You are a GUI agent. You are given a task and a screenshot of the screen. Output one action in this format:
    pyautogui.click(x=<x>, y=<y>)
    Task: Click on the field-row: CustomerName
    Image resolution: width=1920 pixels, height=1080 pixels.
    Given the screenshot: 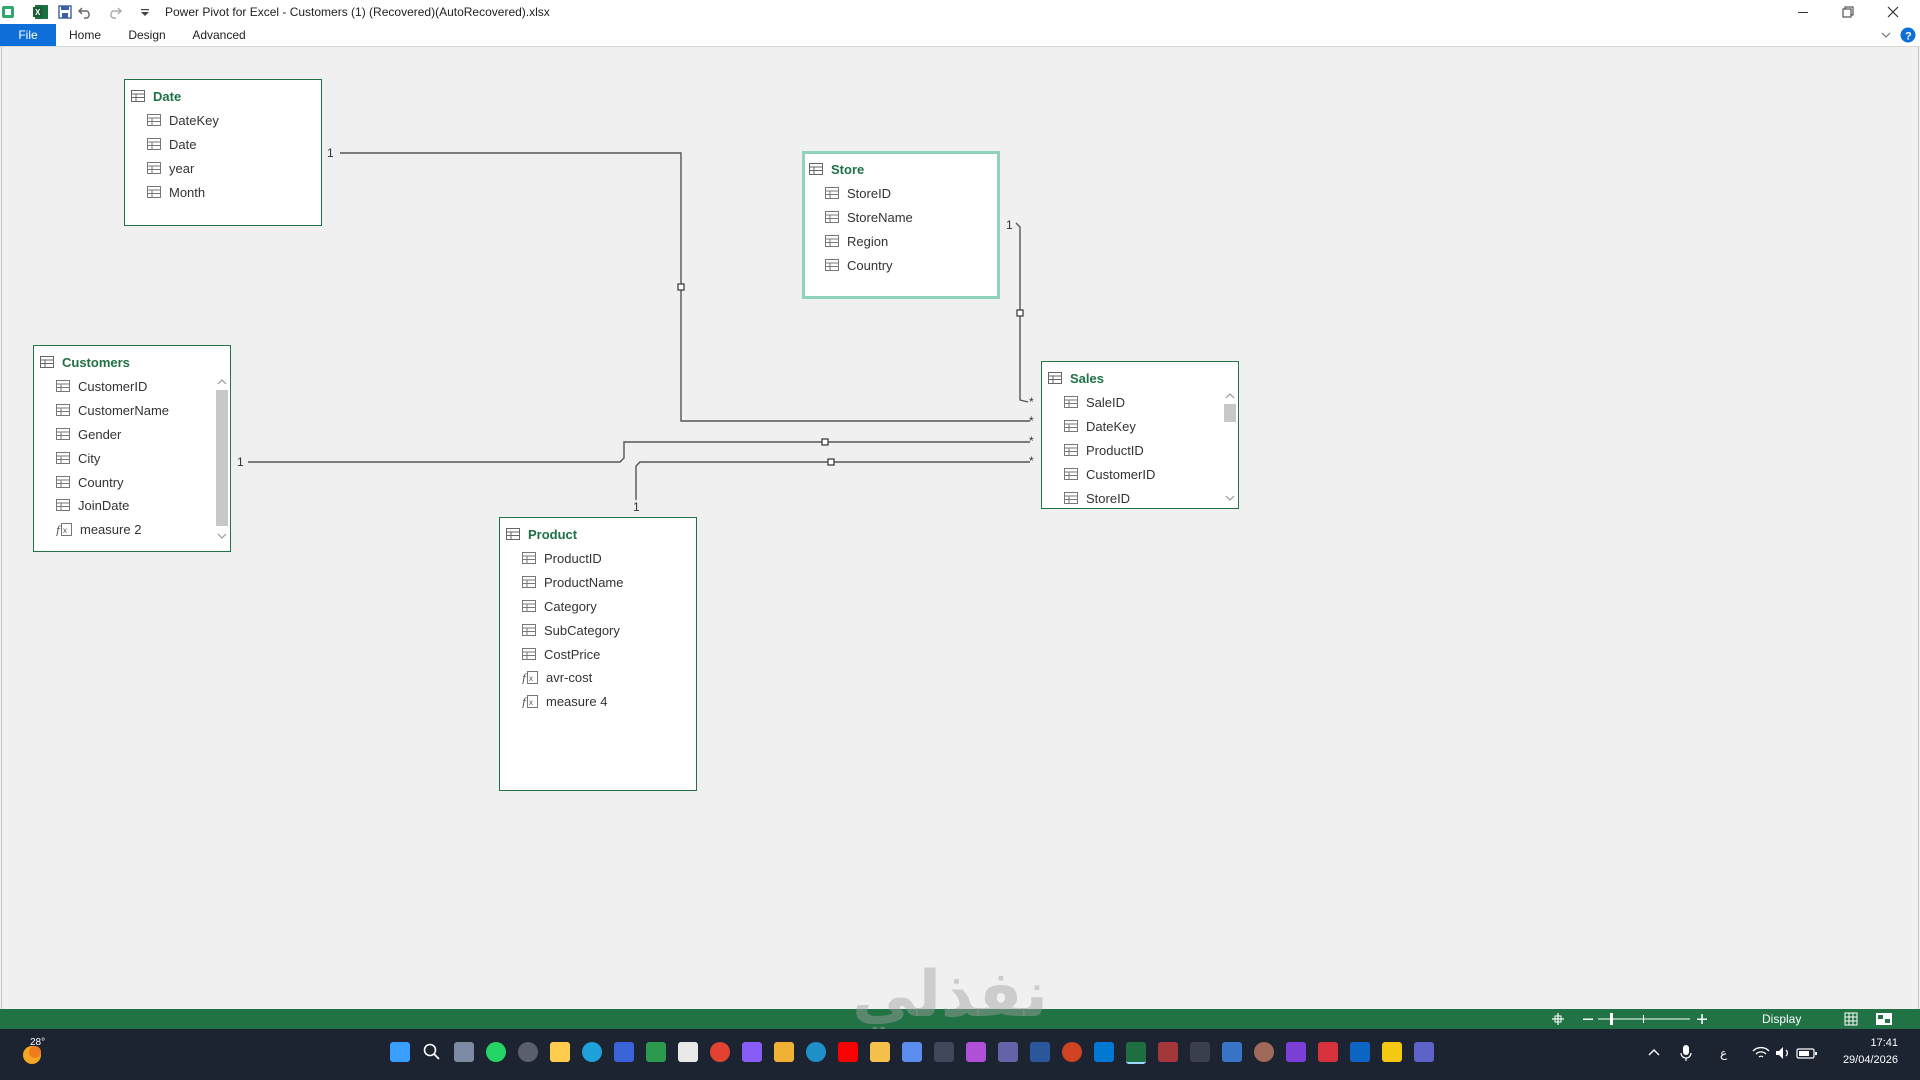 What is the action you would take?
    pyautogui.click(x=112, y=410)
    